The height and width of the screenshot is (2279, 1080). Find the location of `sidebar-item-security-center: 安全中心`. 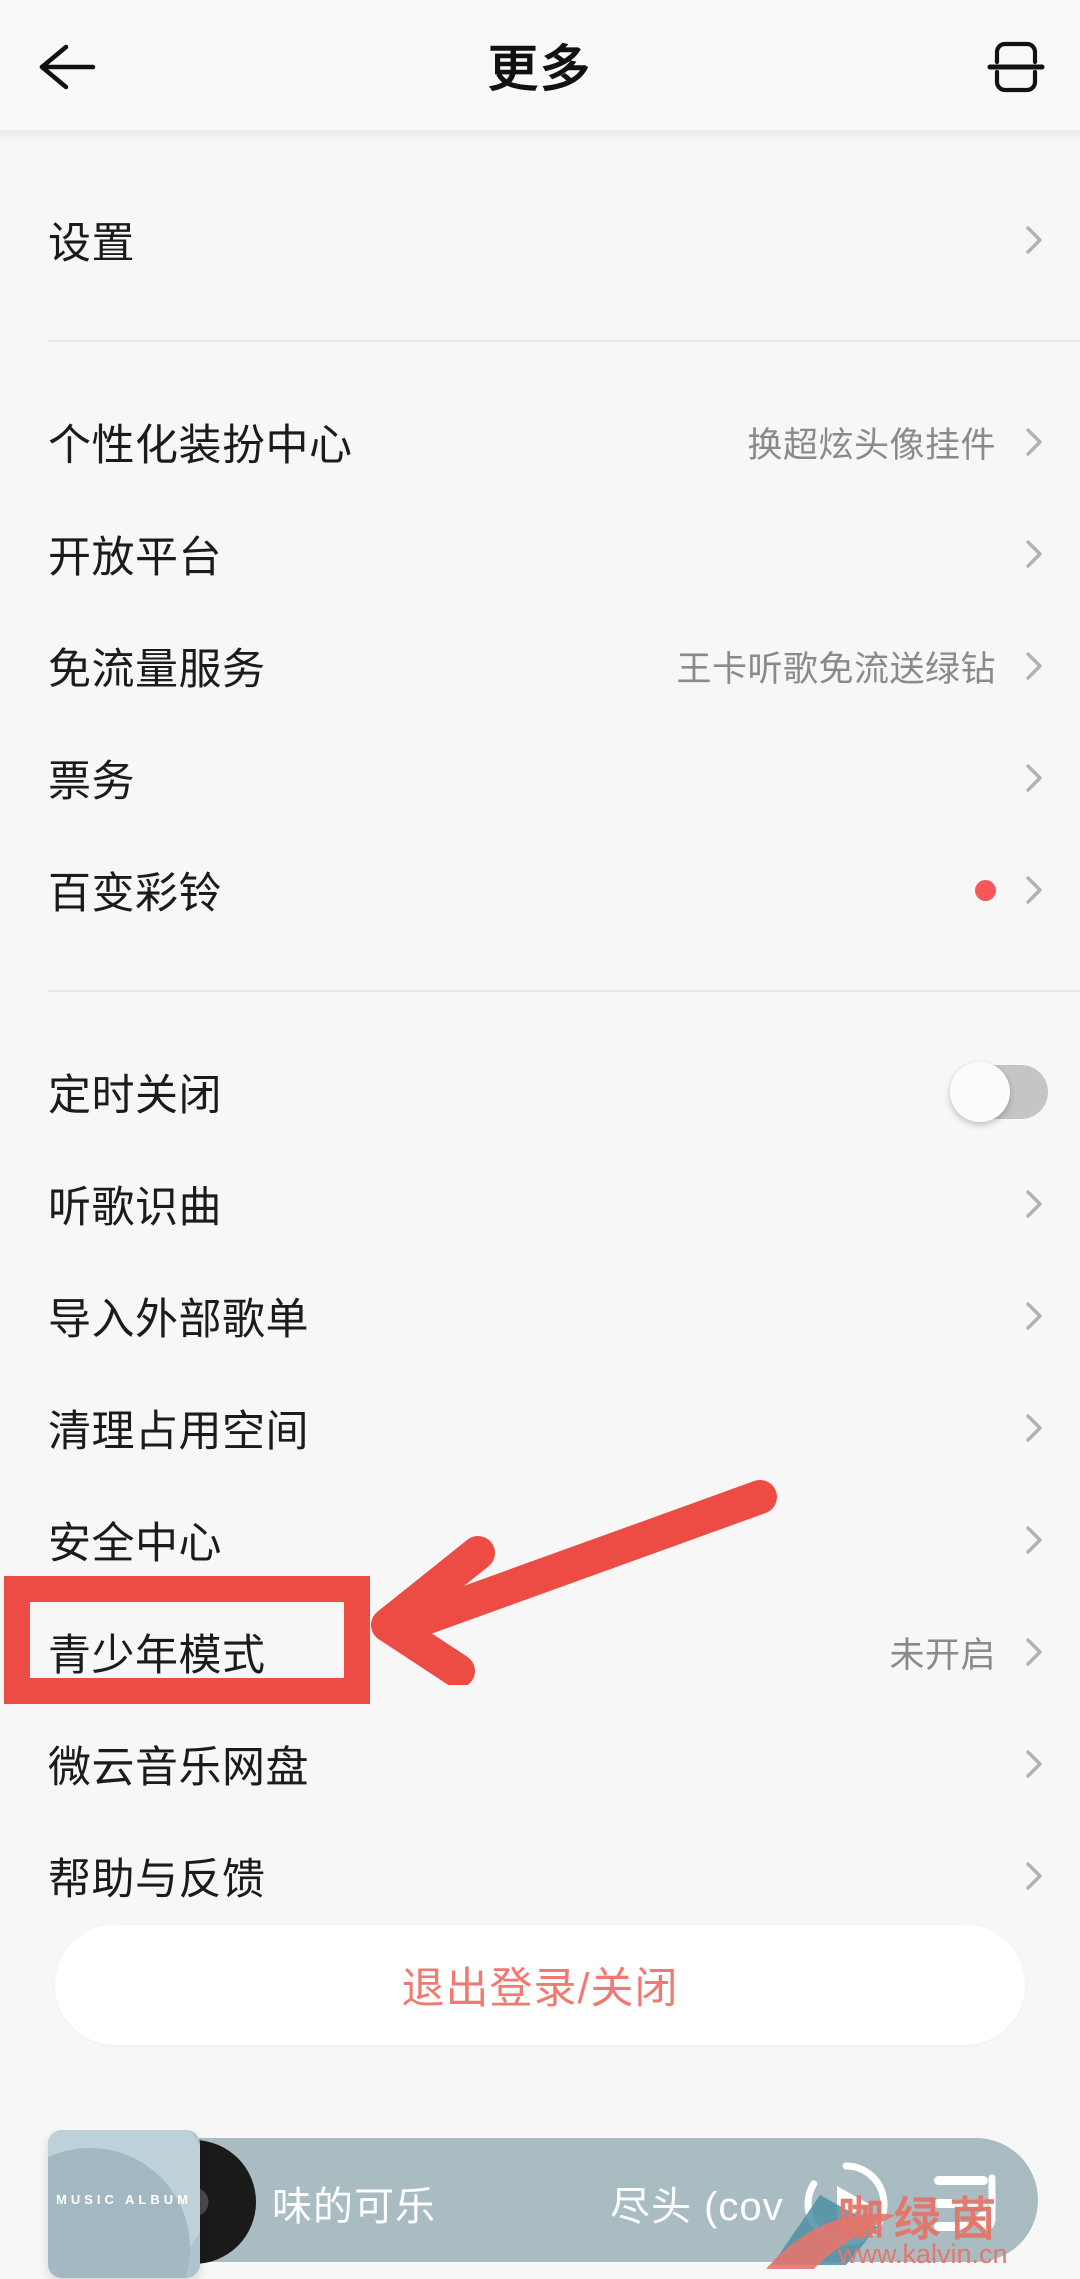

sidebar-item-security-center: 安全中心 is located at coordinates (540, 1540).